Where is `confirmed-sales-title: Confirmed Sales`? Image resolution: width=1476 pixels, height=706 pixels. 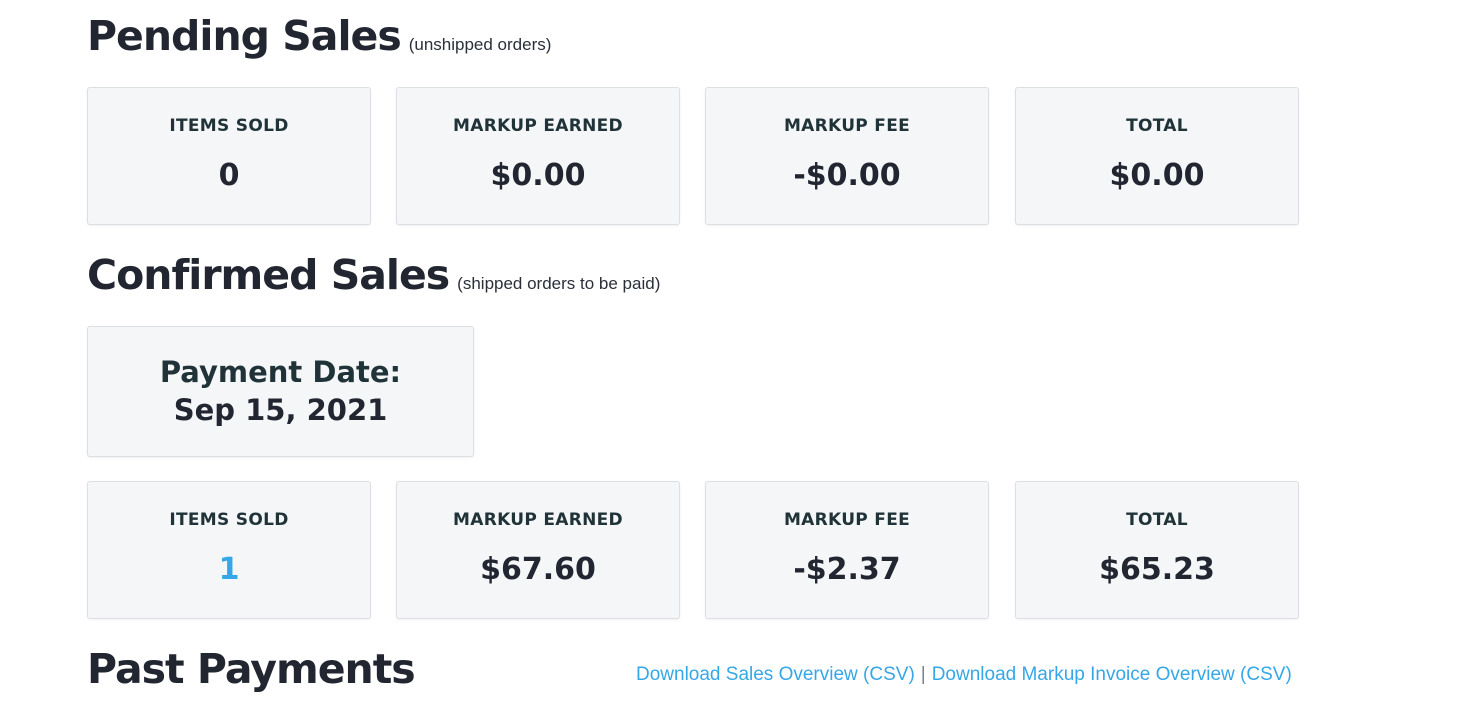 confirmed-sales-title: Confirmed Sales is located at coordinates (268, 275).